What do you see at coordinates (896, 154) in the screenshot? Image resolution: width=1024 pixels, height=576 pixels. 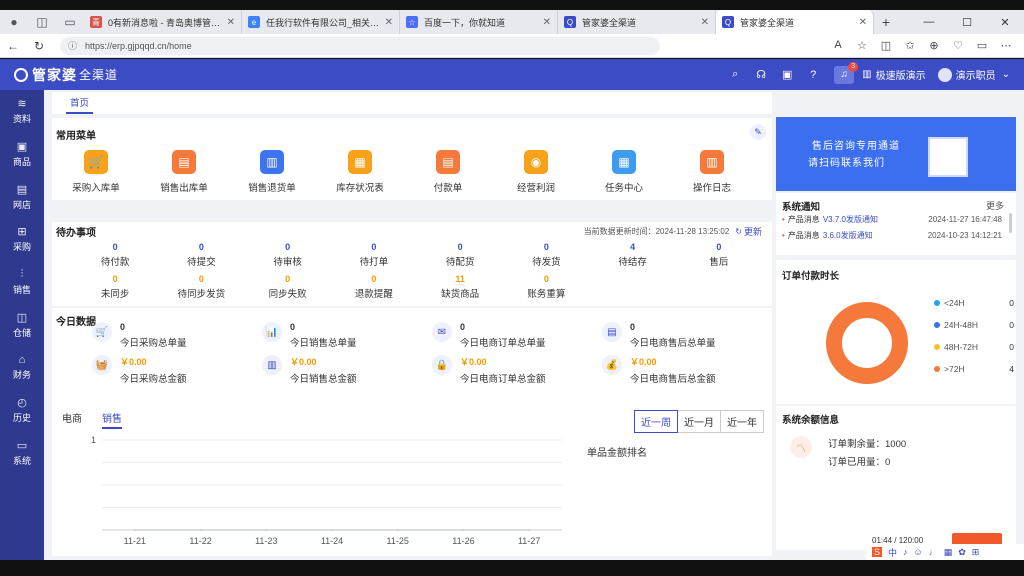 I see `after-sales-banner: 售后咨询专用通道 请扫码联系我们` at bounding box center [896, 154].